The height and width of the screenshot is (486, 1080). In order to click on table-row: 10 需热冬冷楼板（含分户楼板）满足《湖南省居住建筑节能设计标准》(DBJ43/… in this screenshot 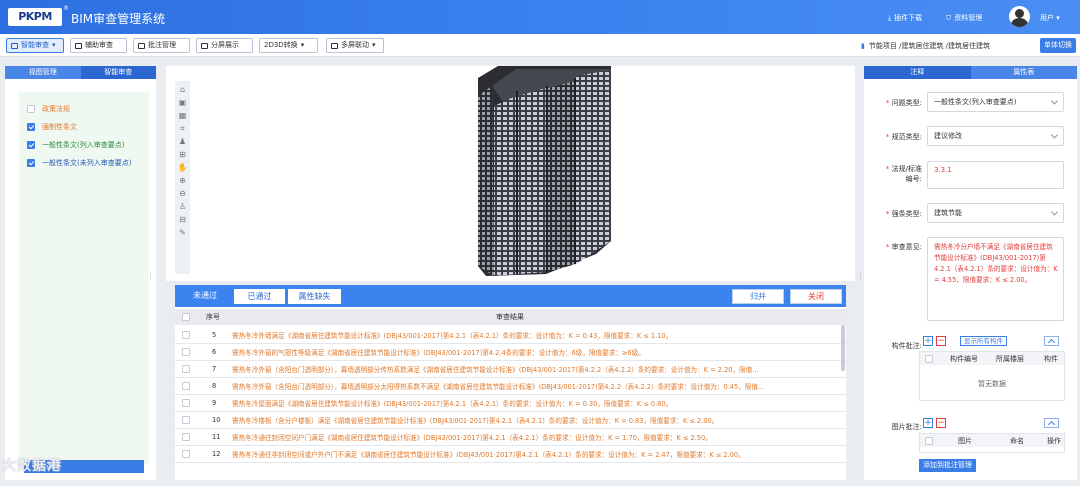, I will do `click(510, 420)`.